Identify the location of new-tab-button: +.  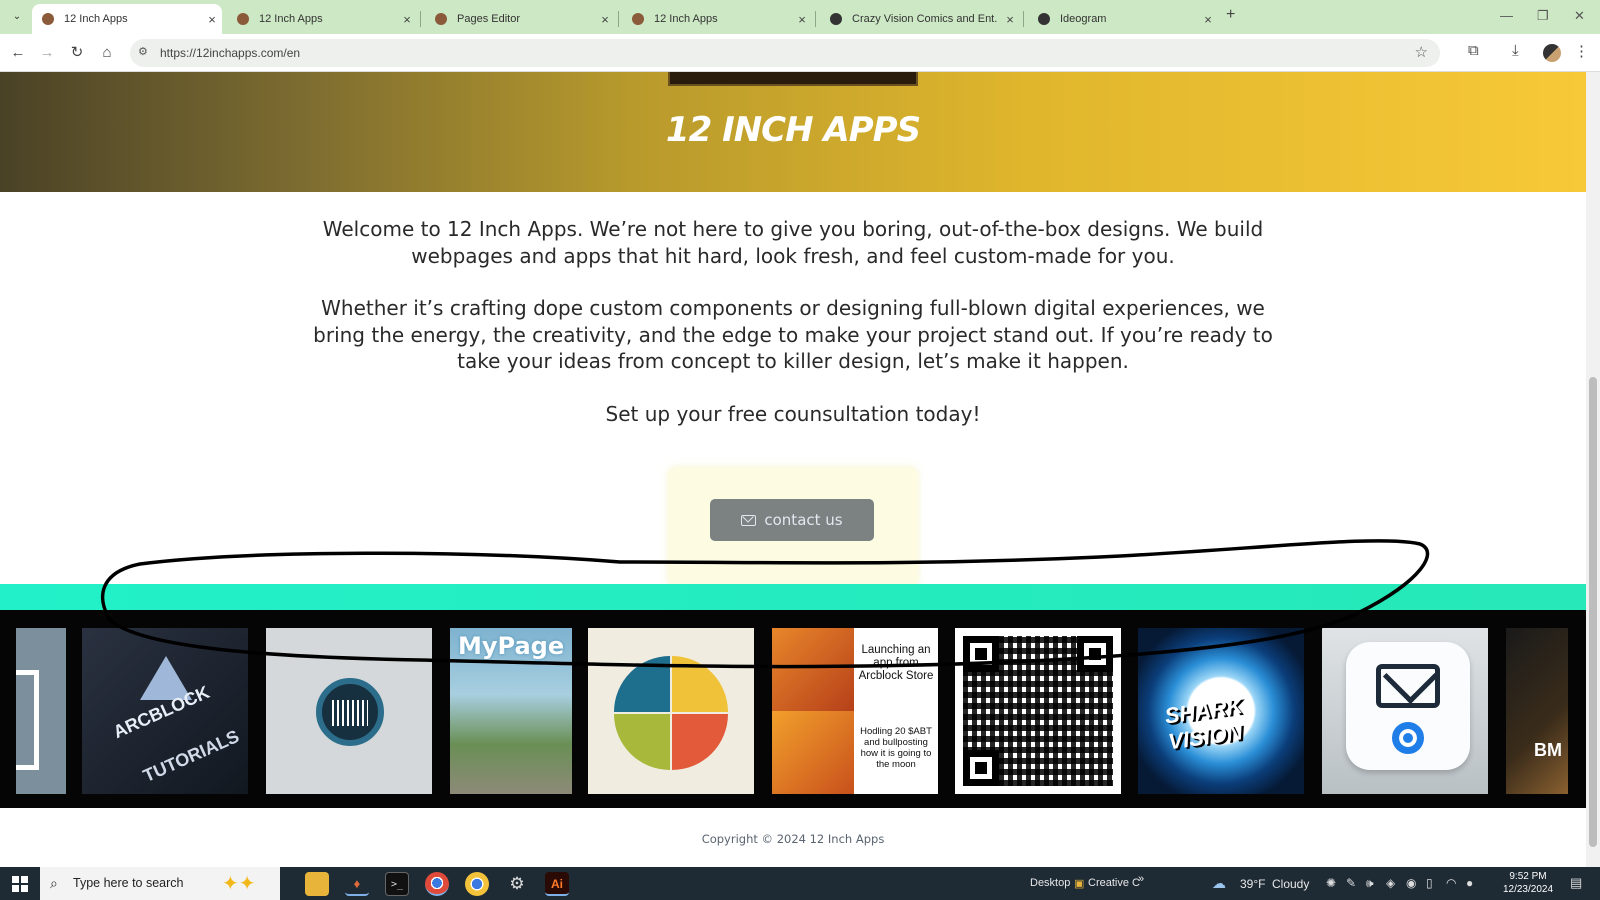
(1230, 15).